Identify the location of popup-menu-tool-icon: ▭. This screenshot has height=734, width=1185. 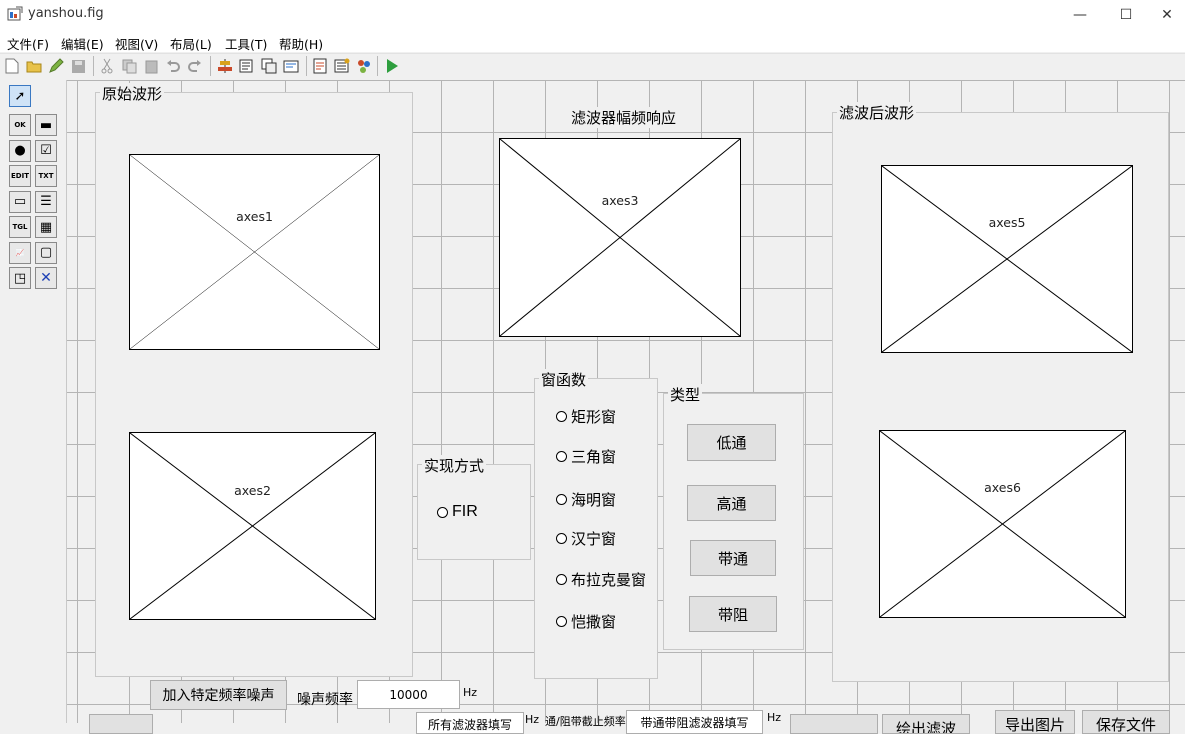
(20, 201).